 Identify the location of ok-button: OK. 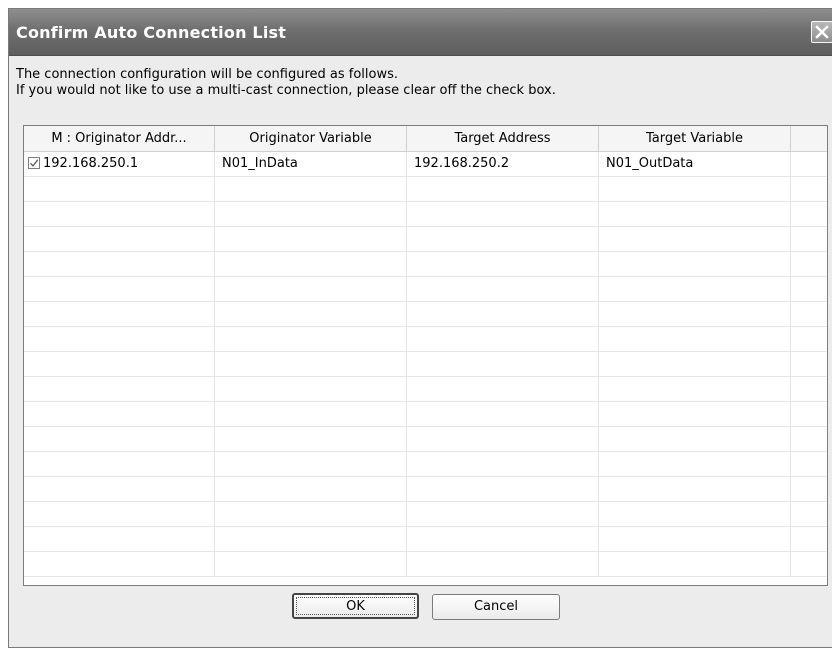
(355, 606).